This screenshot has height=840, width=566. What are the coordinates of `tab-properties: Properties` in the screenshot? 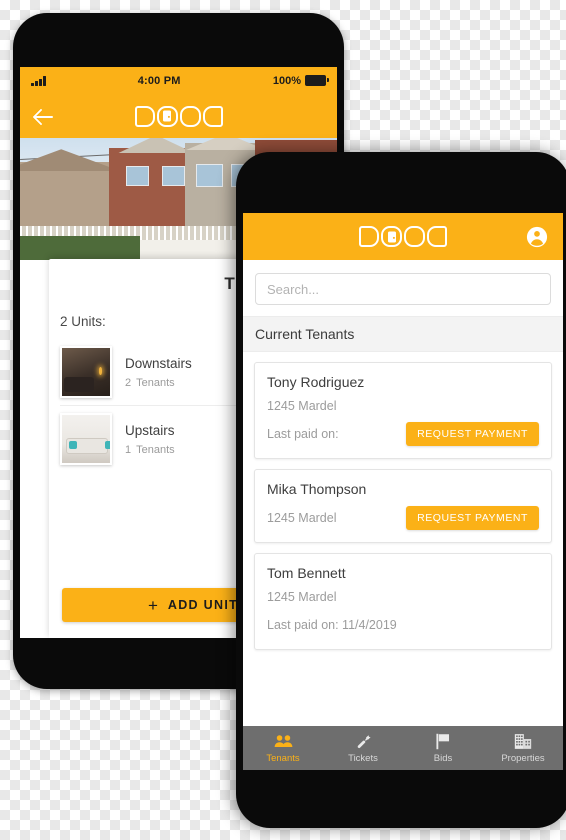 It's located at (523, 748).